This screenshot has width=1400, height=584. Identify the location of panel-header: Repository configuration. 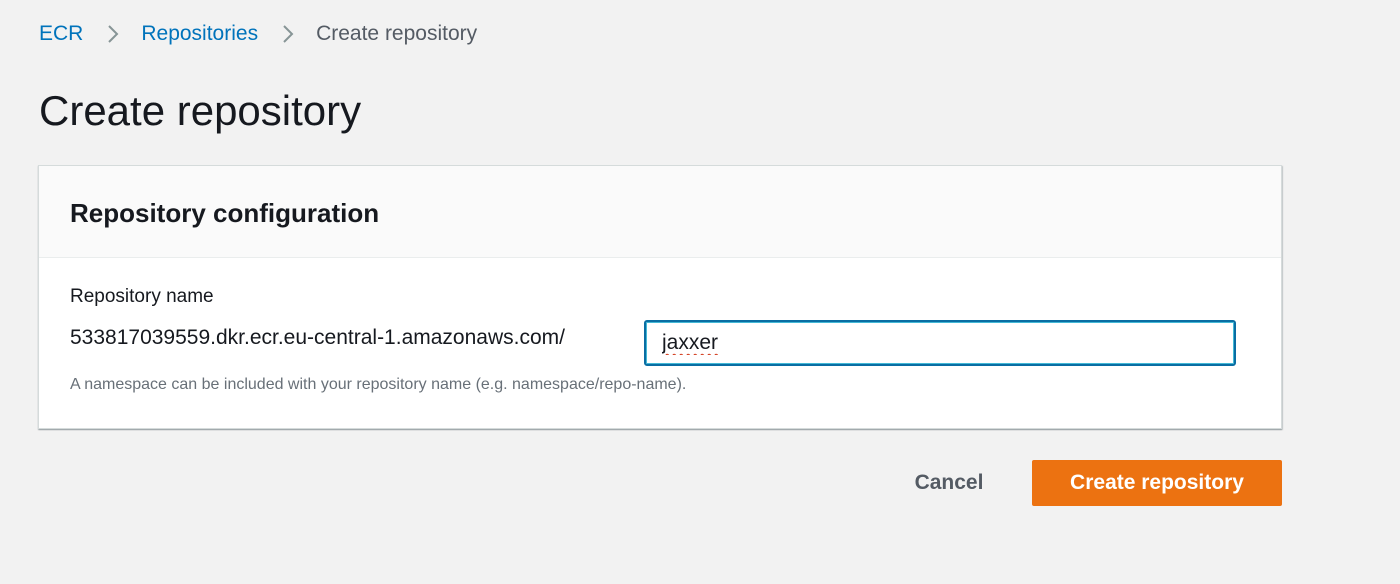
(660, 212).